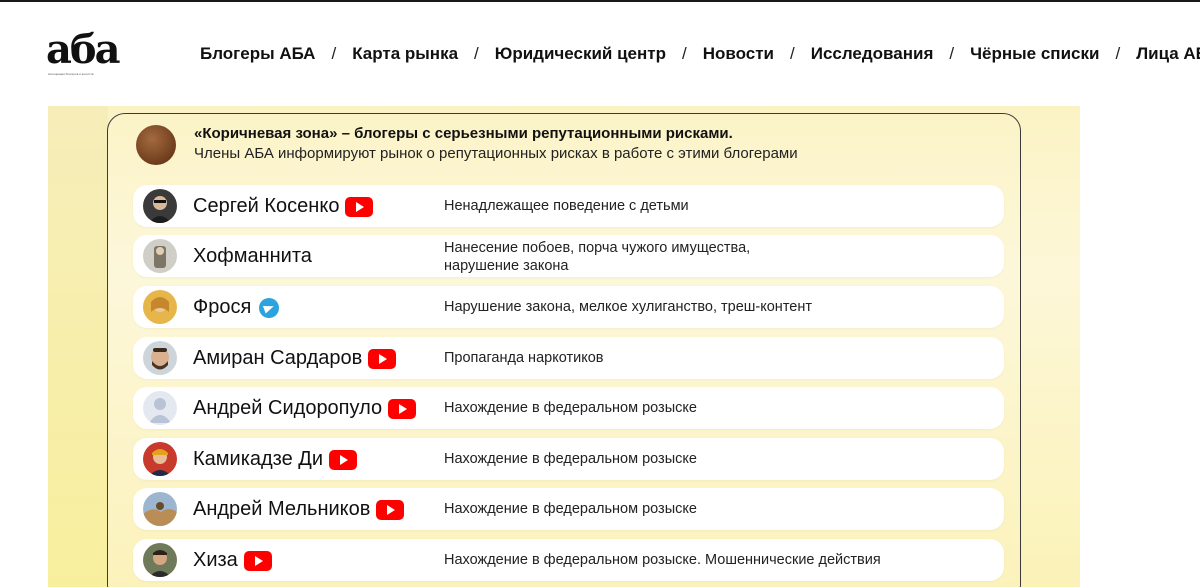 This screenshot has width=1200, height=587. What do you see at coordinates (1168, 54) in the screenshot?
I see `nav-item-faces: Лица АБА` at bounding box center [1168, 54].